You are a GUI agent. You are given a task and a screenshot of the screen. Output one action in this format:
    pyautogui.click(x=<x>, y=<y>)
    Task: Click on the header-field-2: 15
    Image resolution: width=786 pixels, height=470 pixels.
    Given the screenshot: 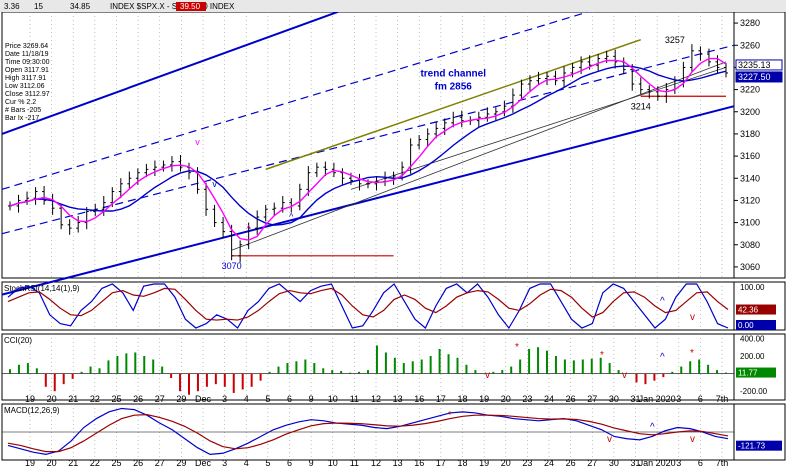 What is the action you would take?
    pyautogui.click(x=38, y=6)
    